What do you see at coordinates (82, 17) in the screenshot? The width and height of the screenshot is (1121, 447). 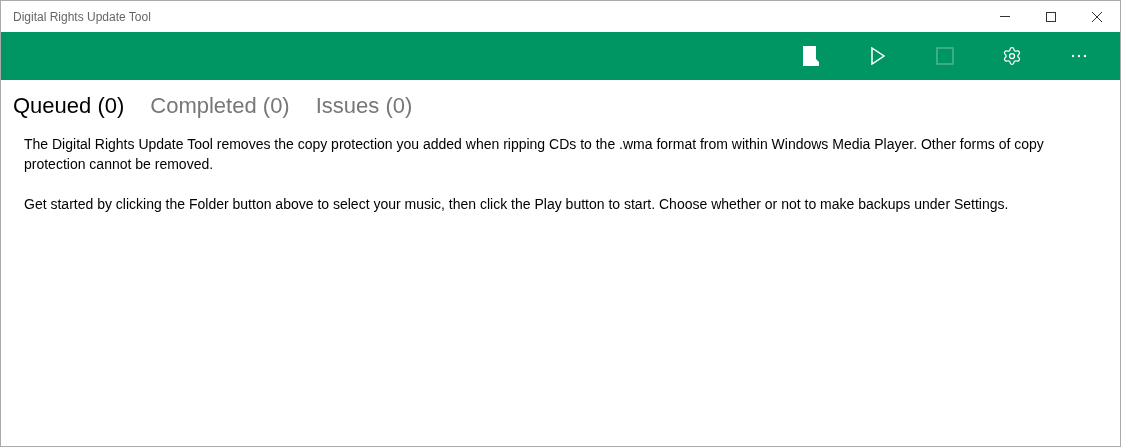 I see `window-title: Digital Rights Update Tool` at bounding box center [82, 17].